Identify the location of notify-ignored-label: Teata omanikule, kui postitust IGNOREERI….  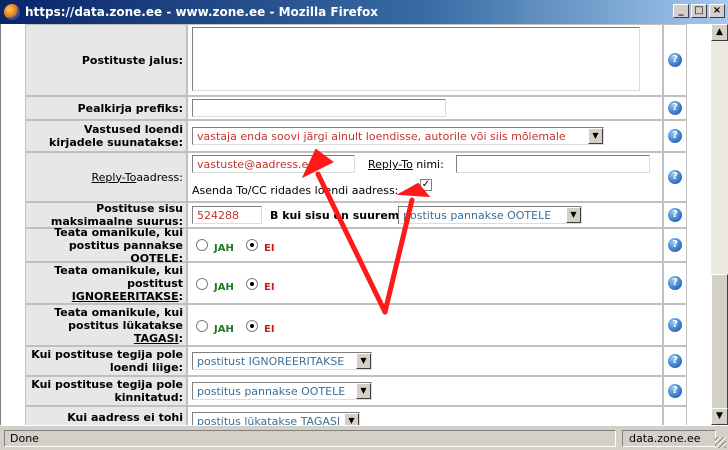
(106, 283).